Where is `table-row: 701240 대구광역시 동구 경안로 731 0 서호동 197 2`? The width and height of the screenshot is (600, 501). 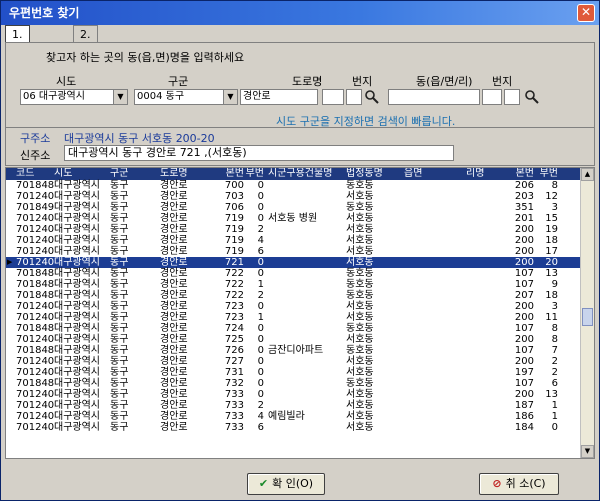
table-row: 701240 대구광역시 동구 경안로 731 0 서호동 197 2 is located at coordinates (294, 372).